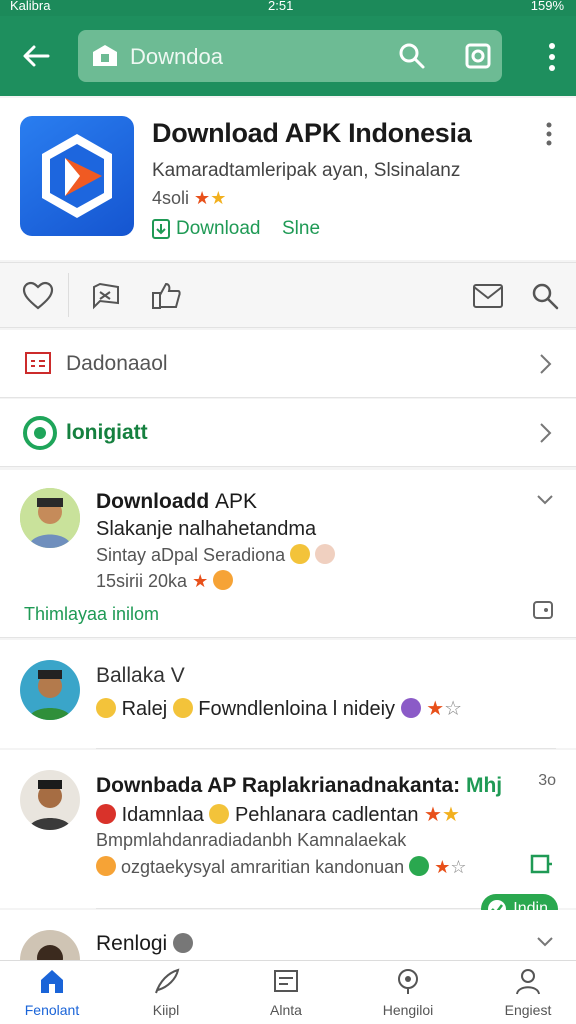 The height and width of the screenshot is (1024, 576). I want to click on app-icon, so click(77, 176).